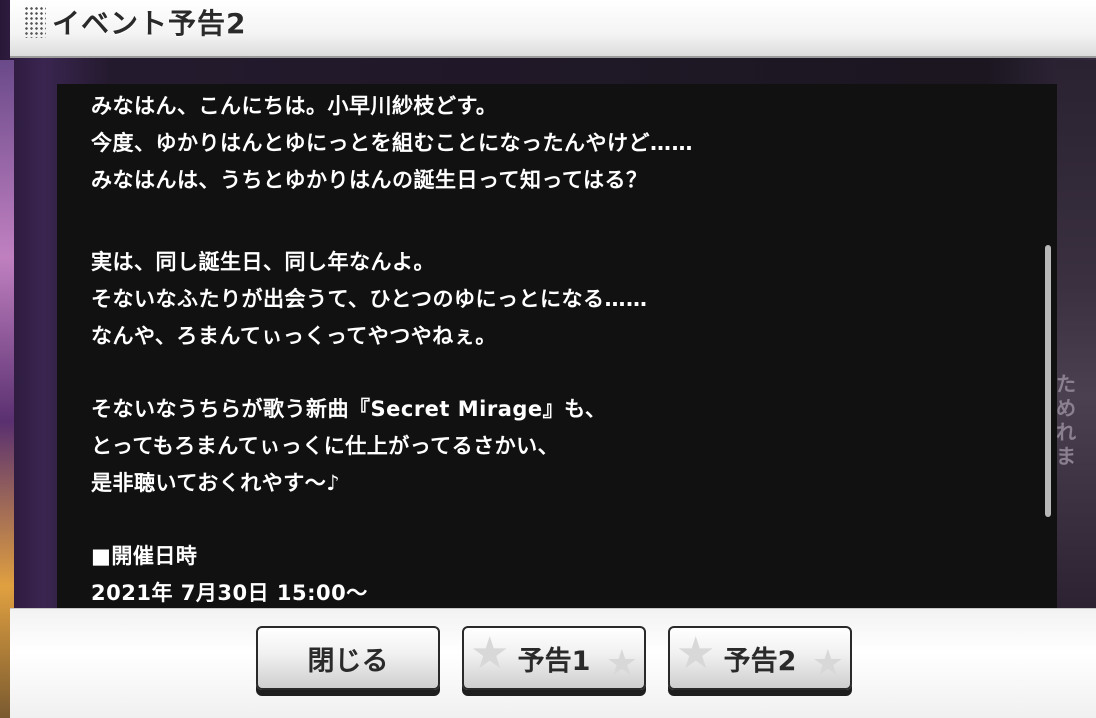 The height and width of the screenshot is (718, 1096). What do you see at coordinates (369, 180) in the screenshot?
I see `message-line: みなはんは、うちとゆかりはんの誕生日って知ってはる？` at bounding box center [369, 180].